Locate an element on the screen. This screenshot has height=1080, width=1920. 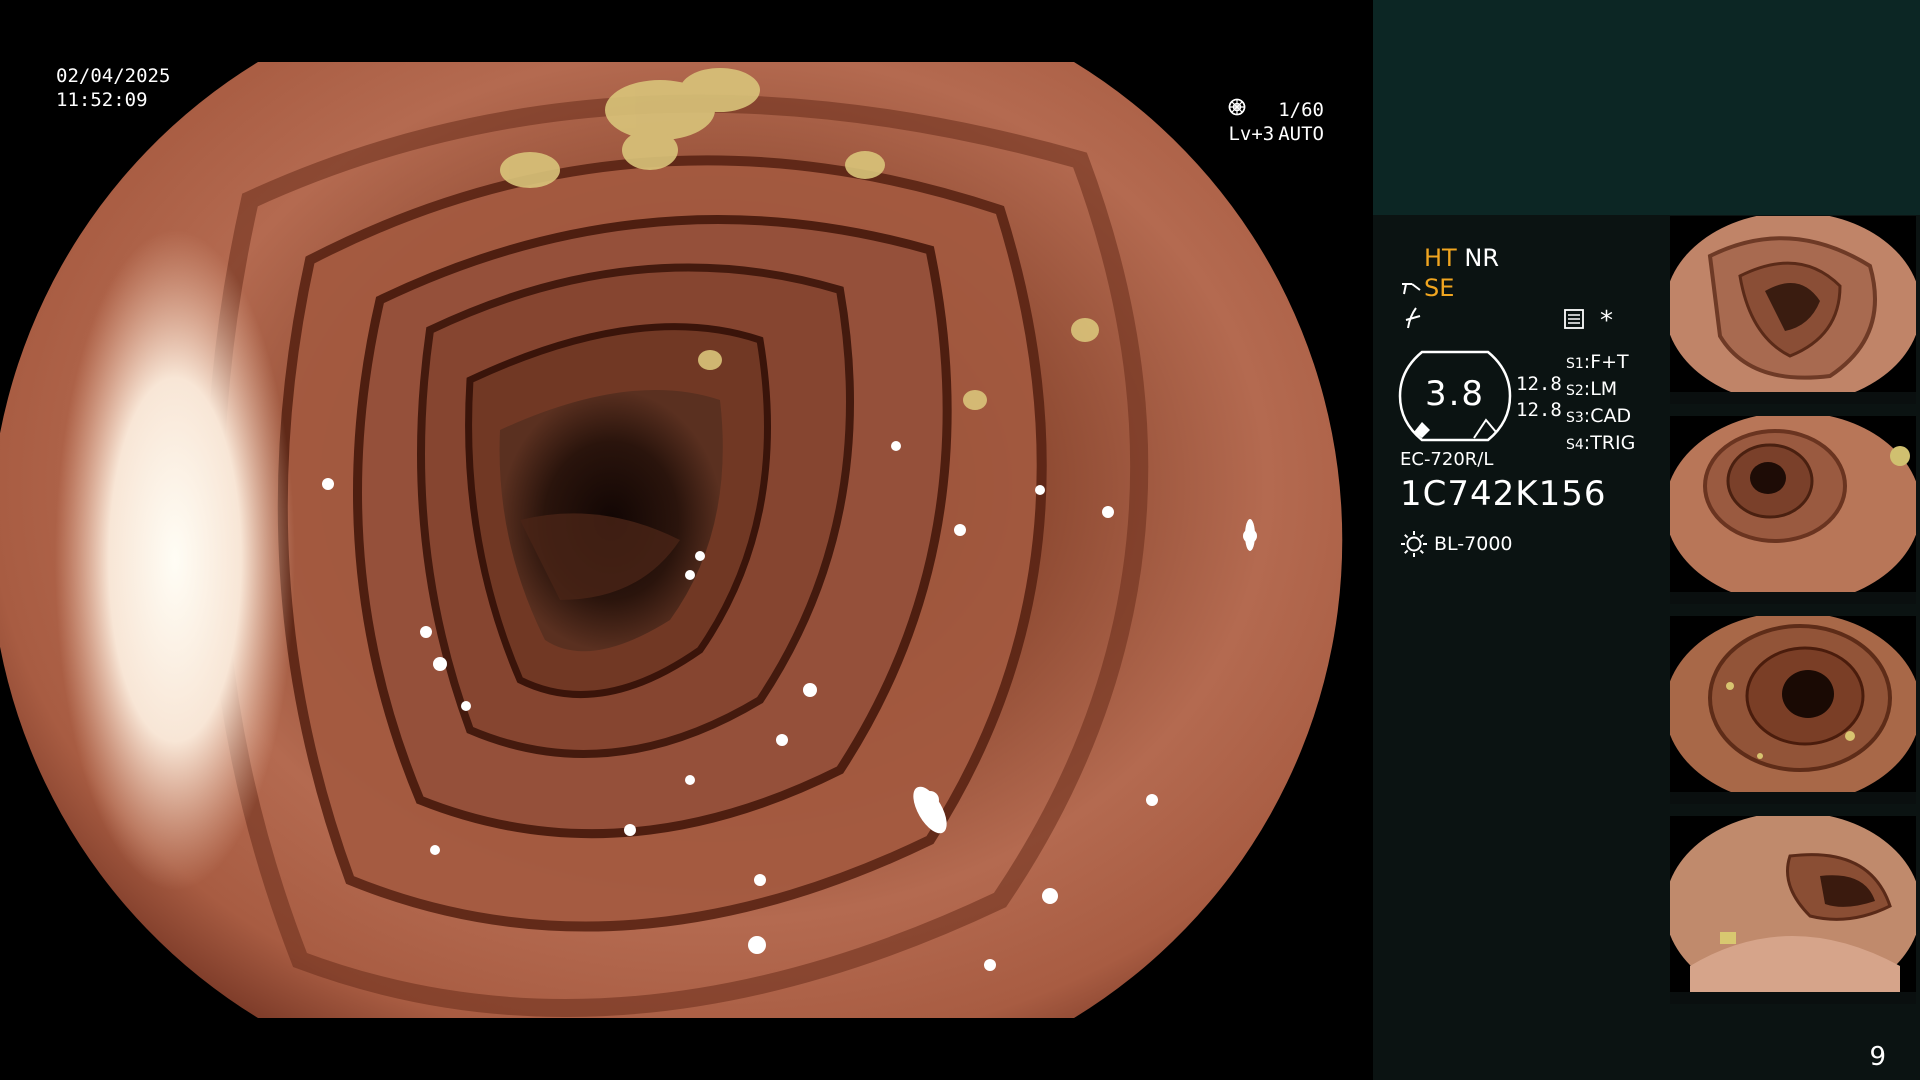
thumbnail-2-bar is located at coordinates (1793, 598).